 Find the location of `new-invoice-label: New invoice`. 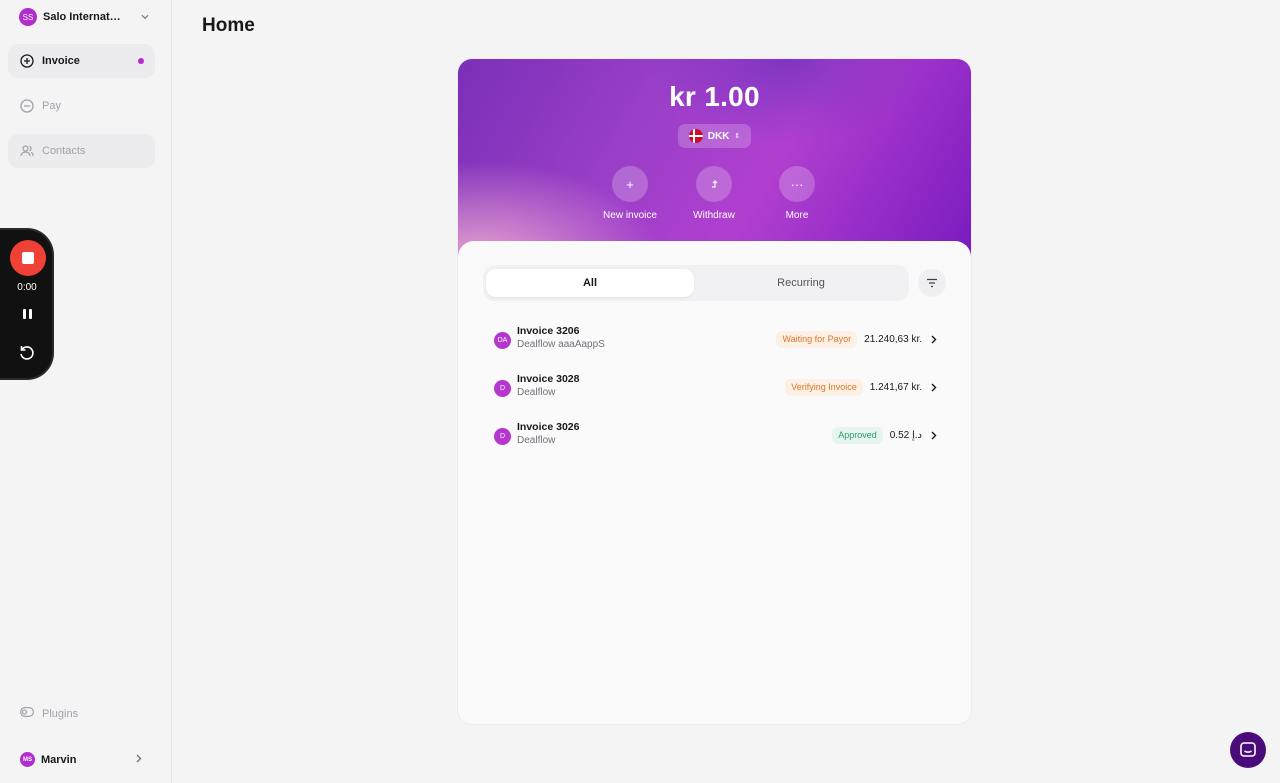

new-invoice-label: New invoice is located at coordinates (630, 215).